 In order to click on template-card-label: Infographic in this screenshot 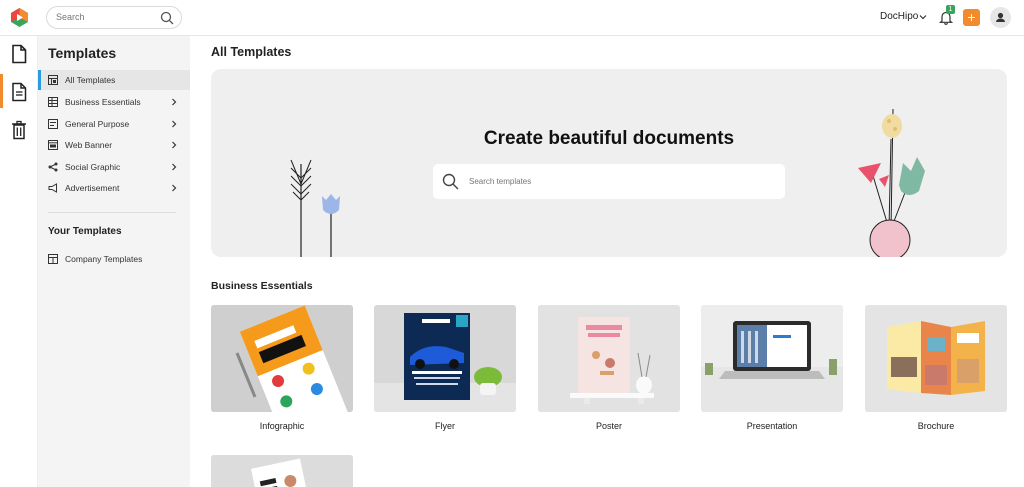, I will do `click(282, 426)`.